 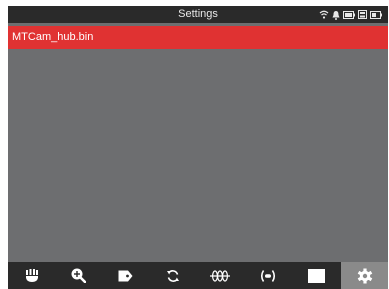 I want to click on coil-icon, so click(x=220, y=275).